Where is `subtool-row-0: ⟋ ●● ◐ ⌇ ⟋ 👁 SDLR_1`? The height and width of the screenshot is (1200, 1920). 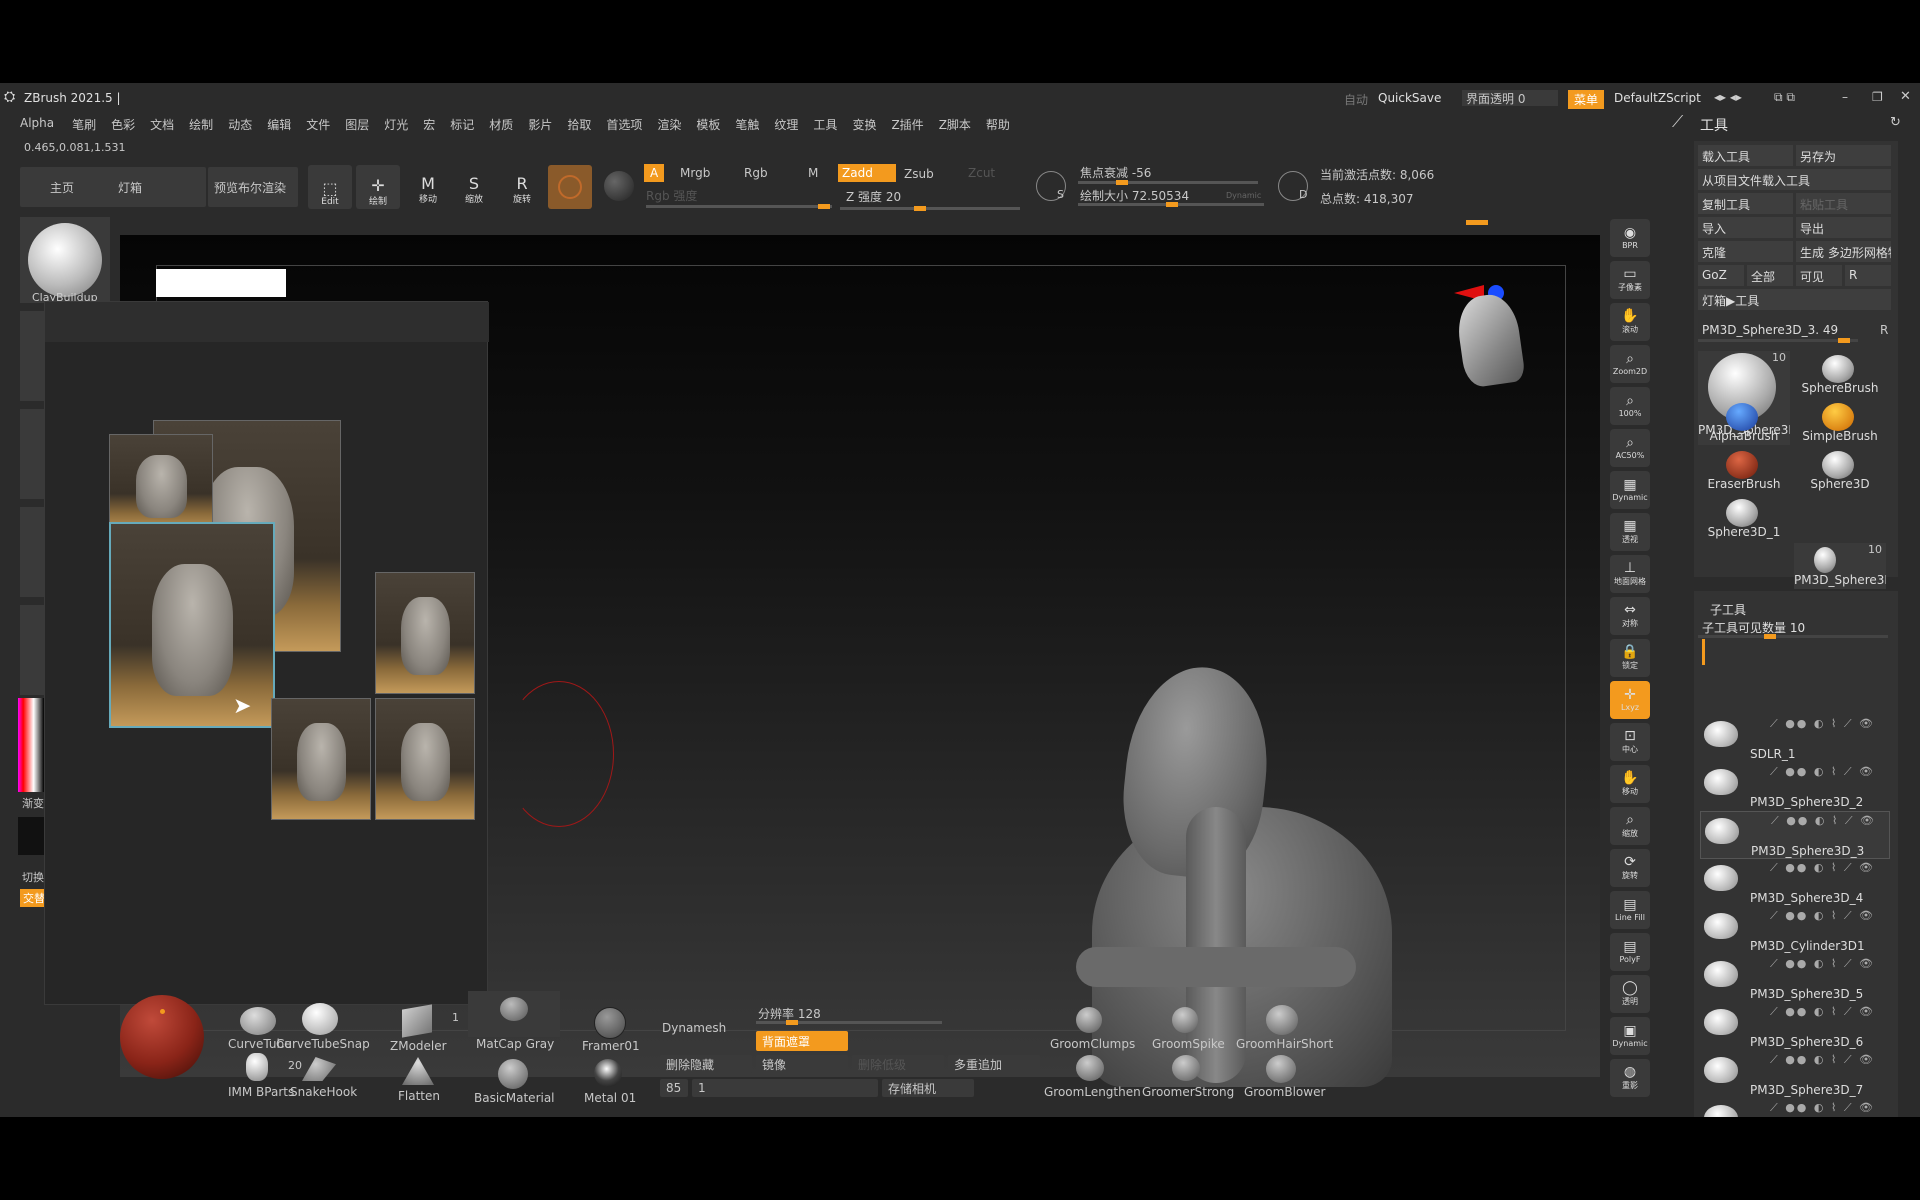
subtool-row-0: ⟋ ●● ◐ ⌇ ⟋ 👁 SDLR_1 is located at coordinates (1795, 739).